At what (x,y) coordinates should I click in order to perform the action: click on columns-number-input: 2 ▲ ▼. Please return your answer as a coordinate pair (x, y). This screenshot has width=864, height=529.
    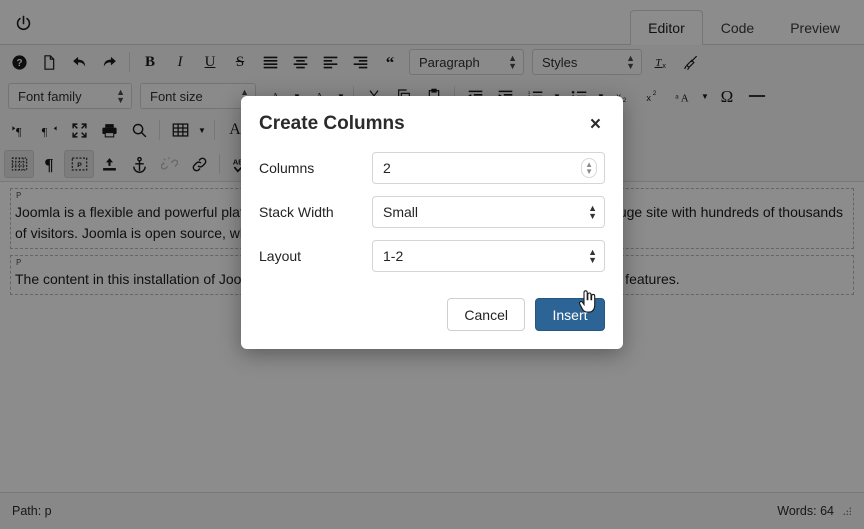
    Looking at the image, I should click on (488, 168).